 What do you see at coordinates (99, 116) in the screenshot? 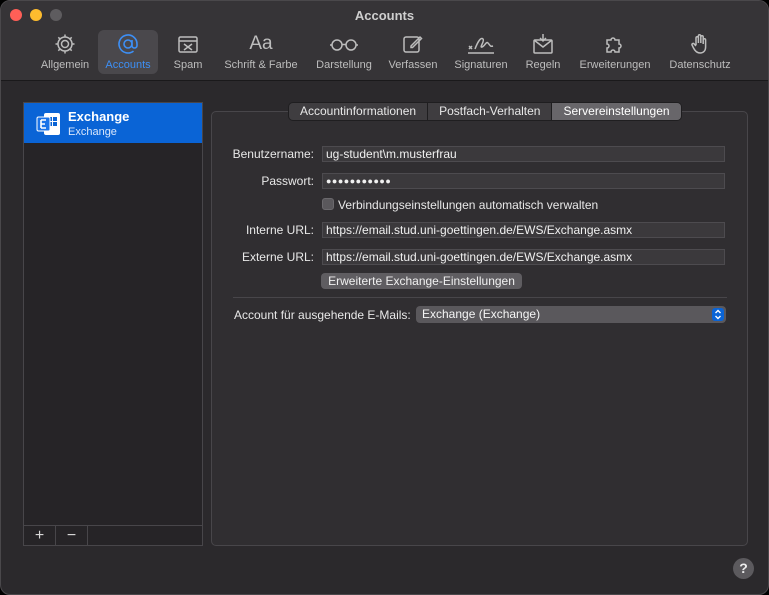
I see `account-name: Exchange` at bounding box center [99, 116].